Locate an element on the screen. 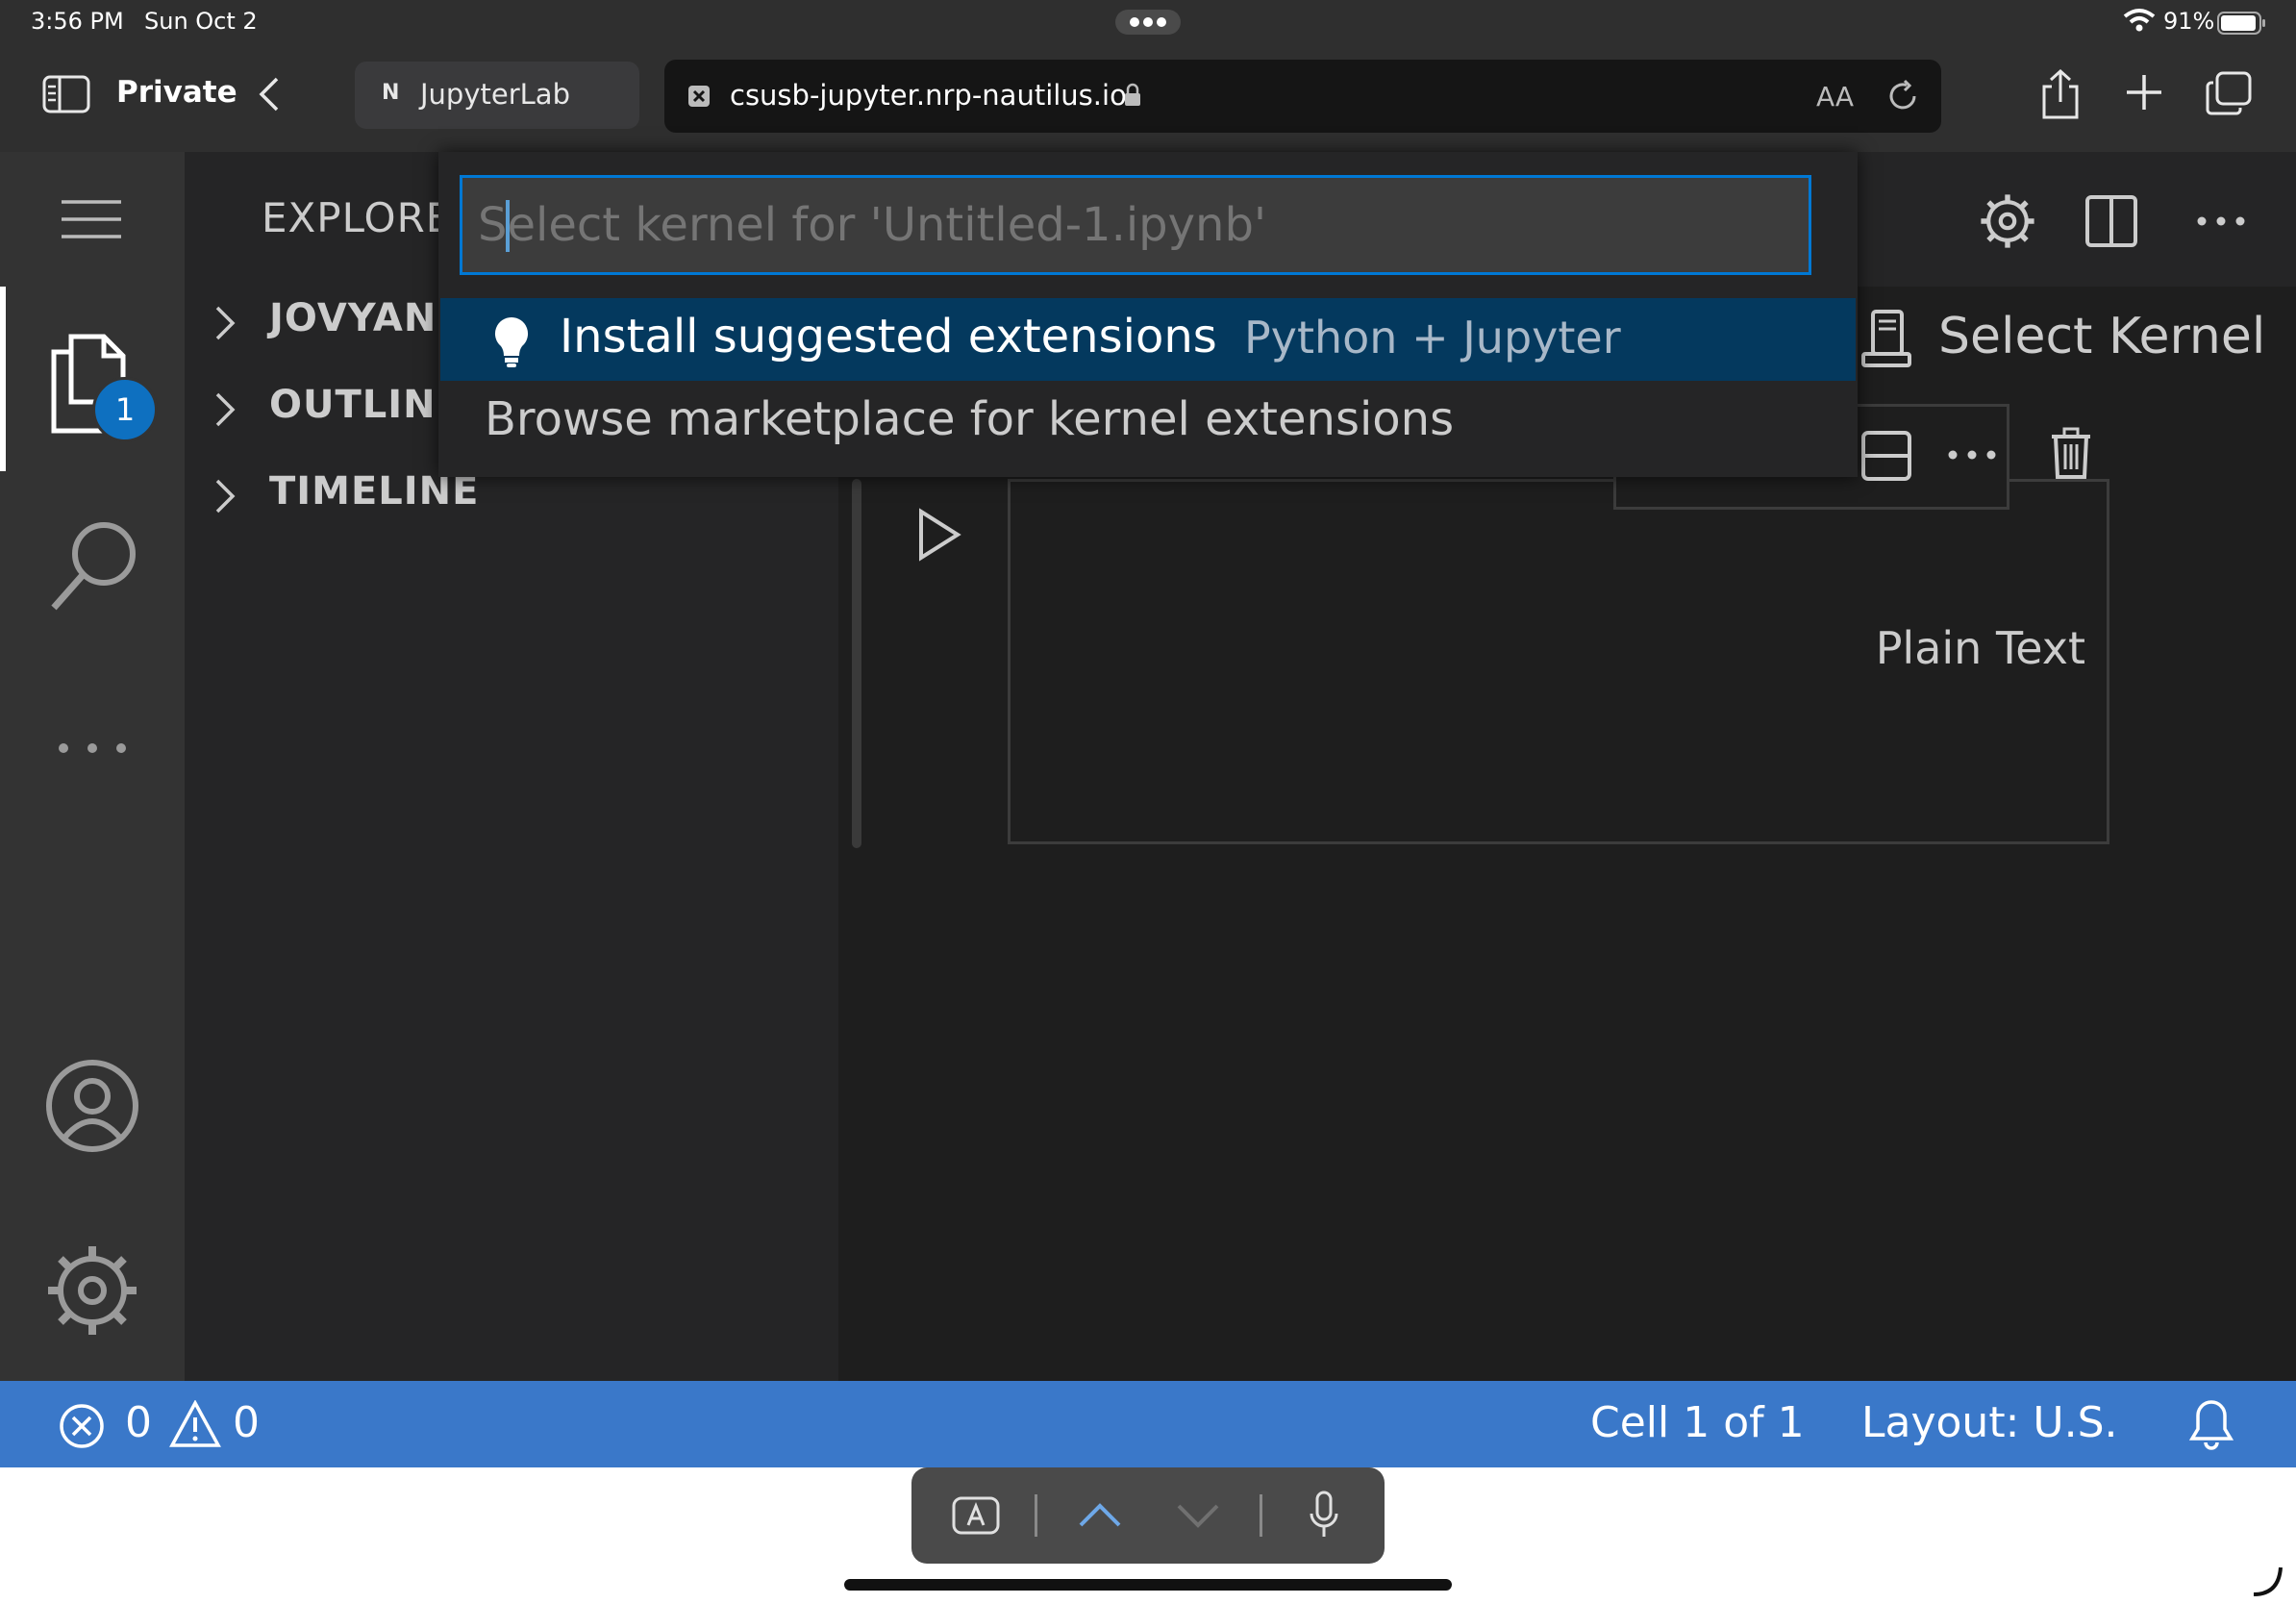  warning-icon is located at coordinates (195, 1423).